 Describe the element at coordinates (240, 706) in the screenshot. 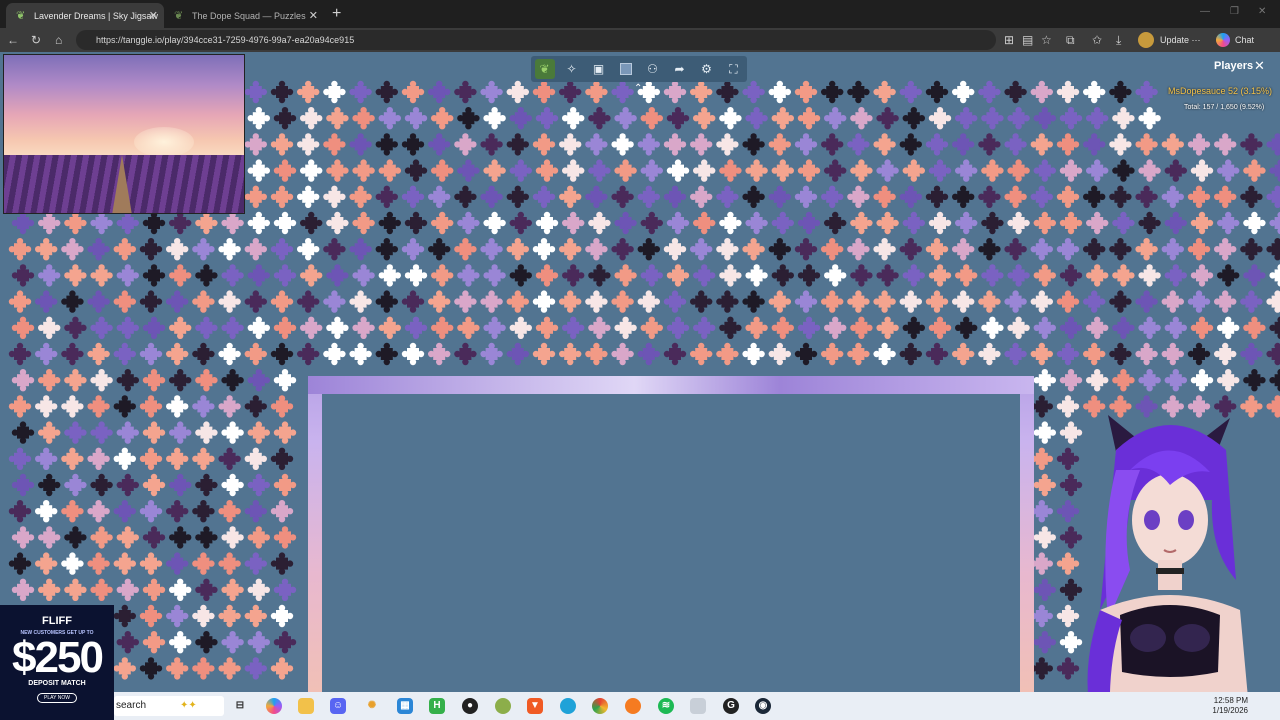

I see `task-view-icon: ⊟` at that location.